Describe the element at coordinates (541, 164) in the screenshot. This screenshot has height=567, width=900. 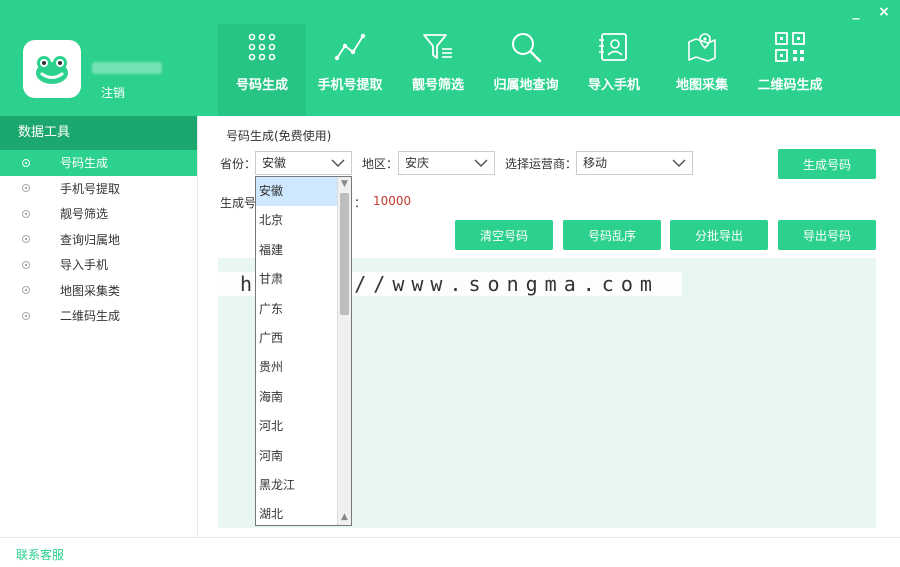
I see `carrier-label: 选择运营商：` at that location.